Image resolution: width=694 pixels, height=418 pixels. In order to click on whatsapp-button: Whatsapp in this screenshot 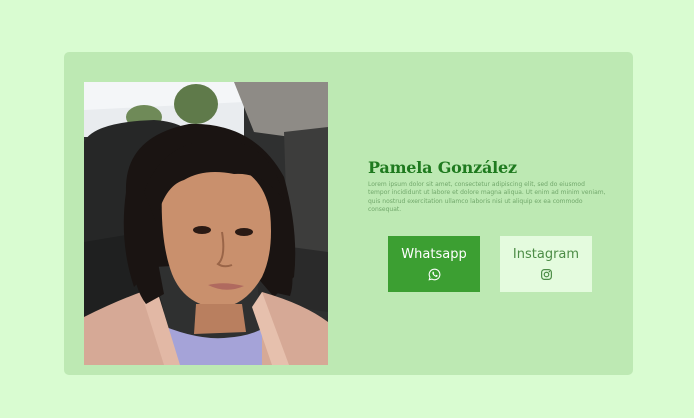, I will do `click(434, 264)`.